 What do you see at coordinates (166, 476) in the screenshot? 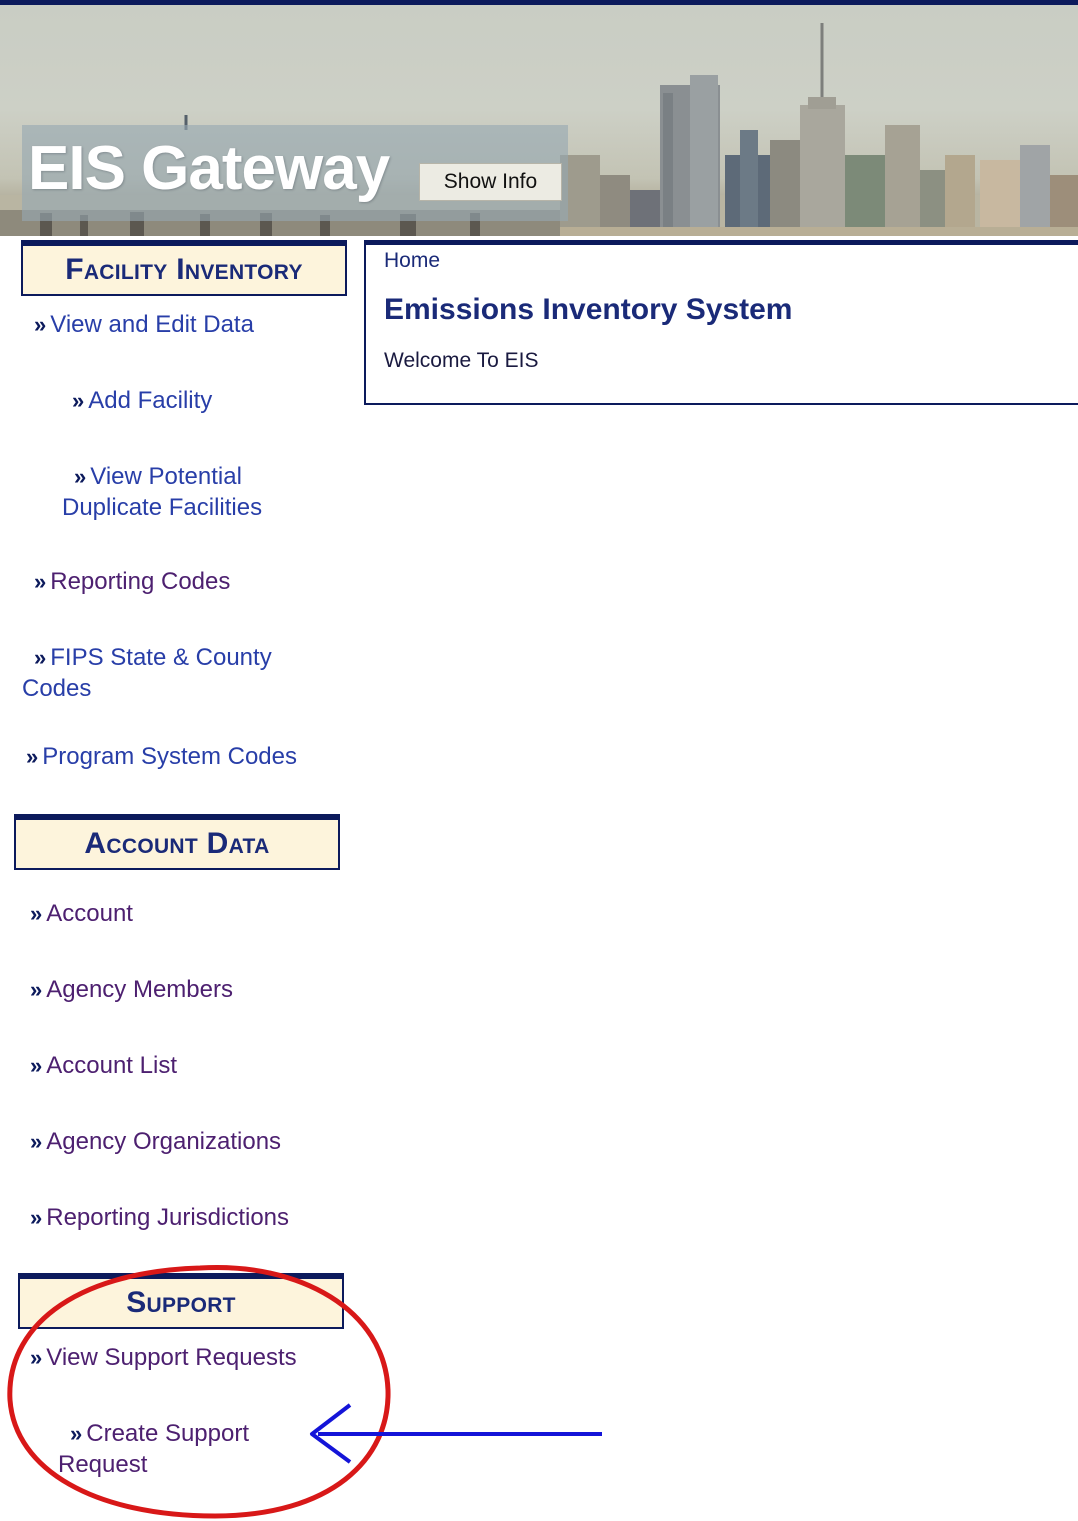
I see `link-label-line1: View Potential` at bounding box center [166, 476].